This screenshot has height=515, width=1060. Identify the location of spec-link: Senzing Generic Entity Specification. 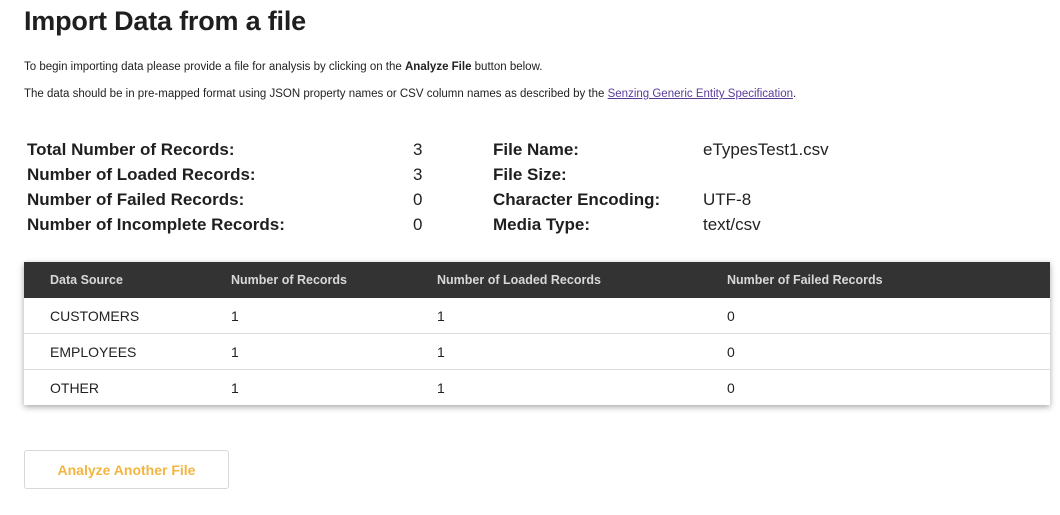
(700, 94).